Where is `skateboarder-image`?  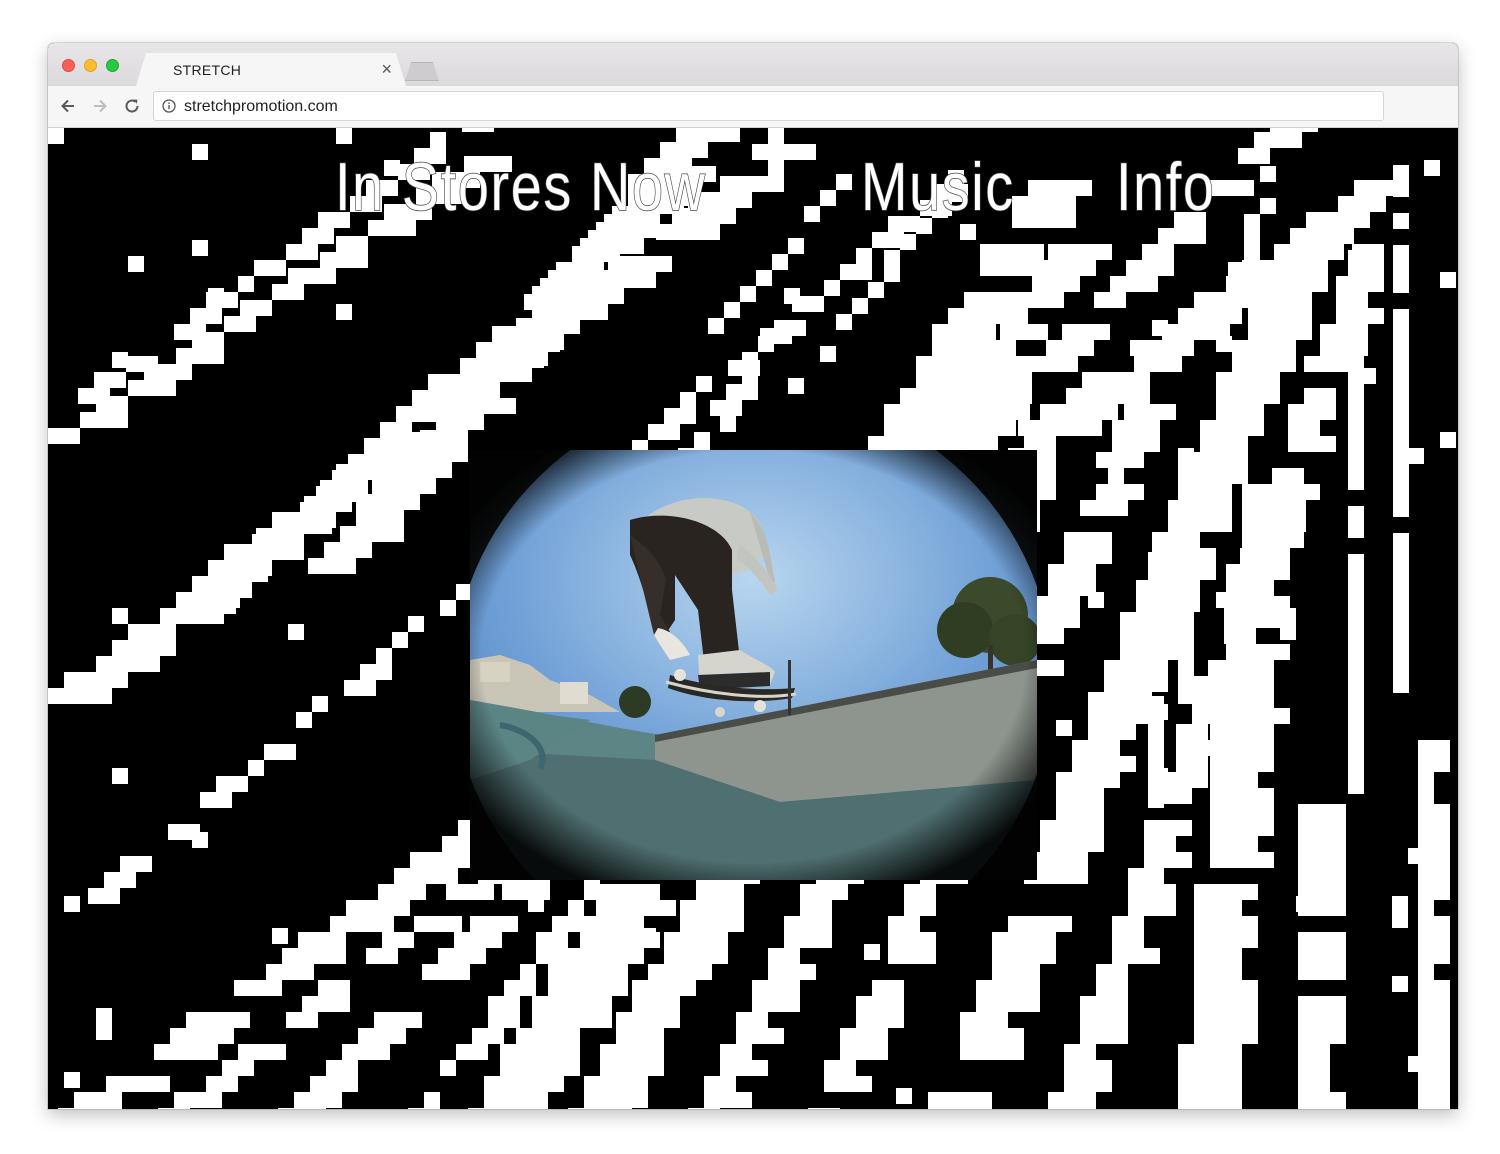 skateboarder-image is located at coordinates (753, 665).